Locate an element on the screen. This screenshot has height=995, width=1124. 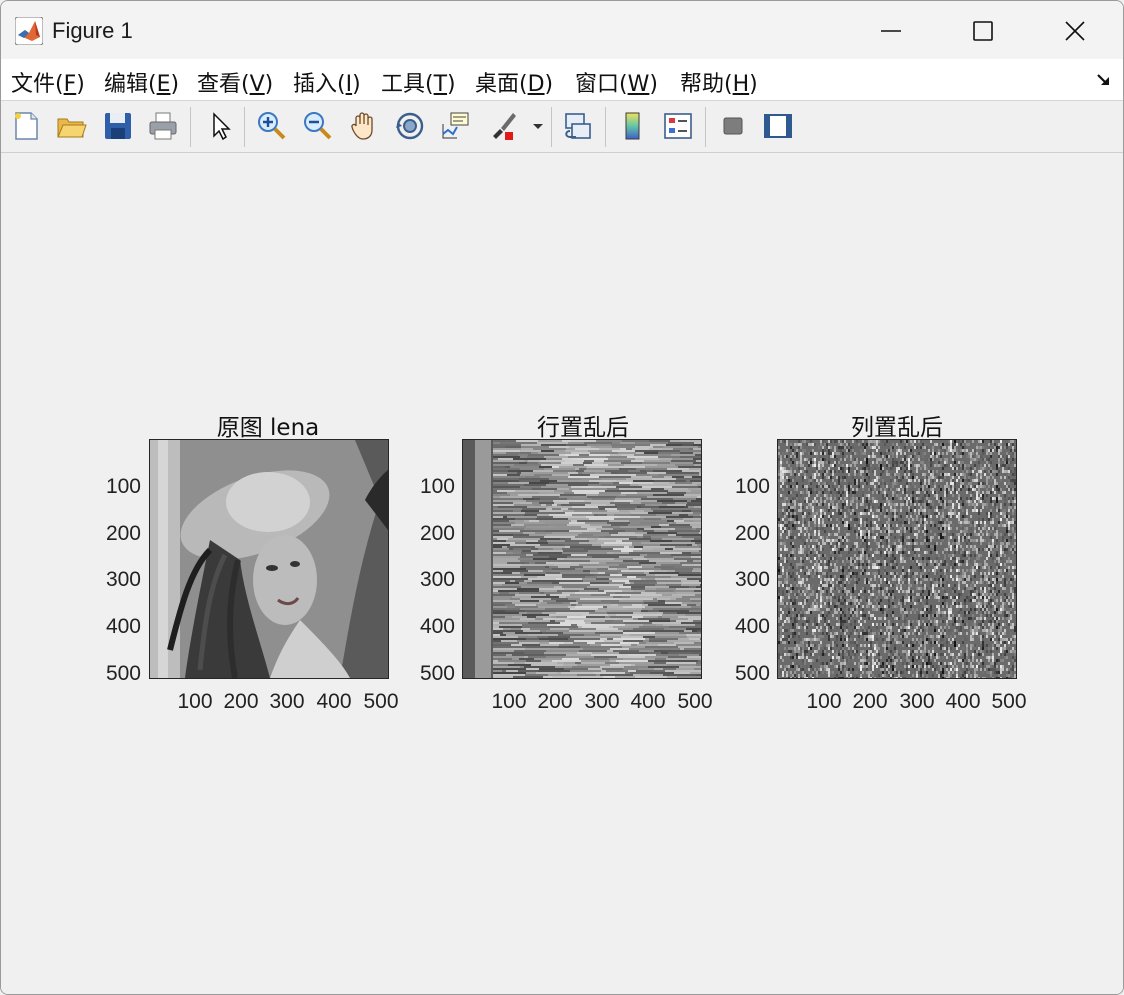
legend-button is located at coordinates (678, 126).